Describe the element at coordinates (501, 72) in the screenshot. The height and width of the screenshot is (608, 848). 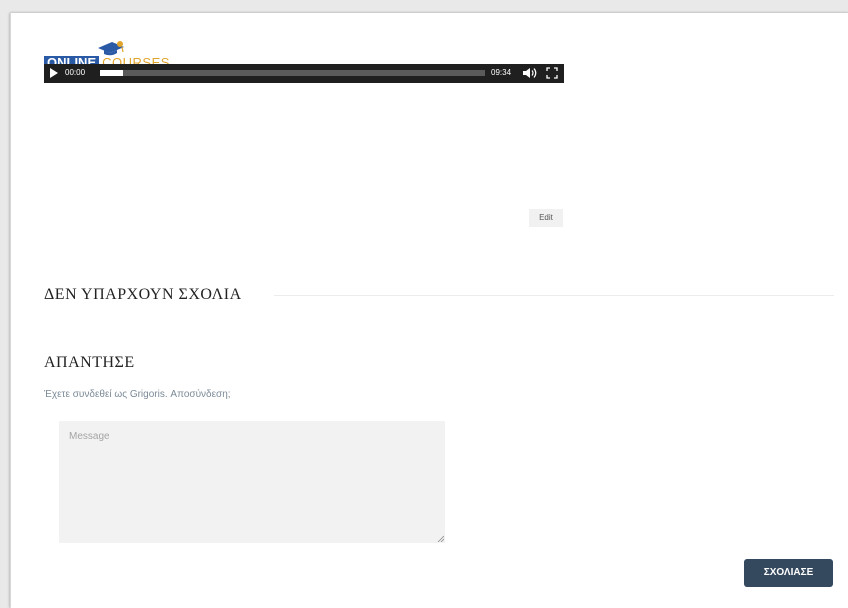
I see `duration-time: 09:34` at that location.